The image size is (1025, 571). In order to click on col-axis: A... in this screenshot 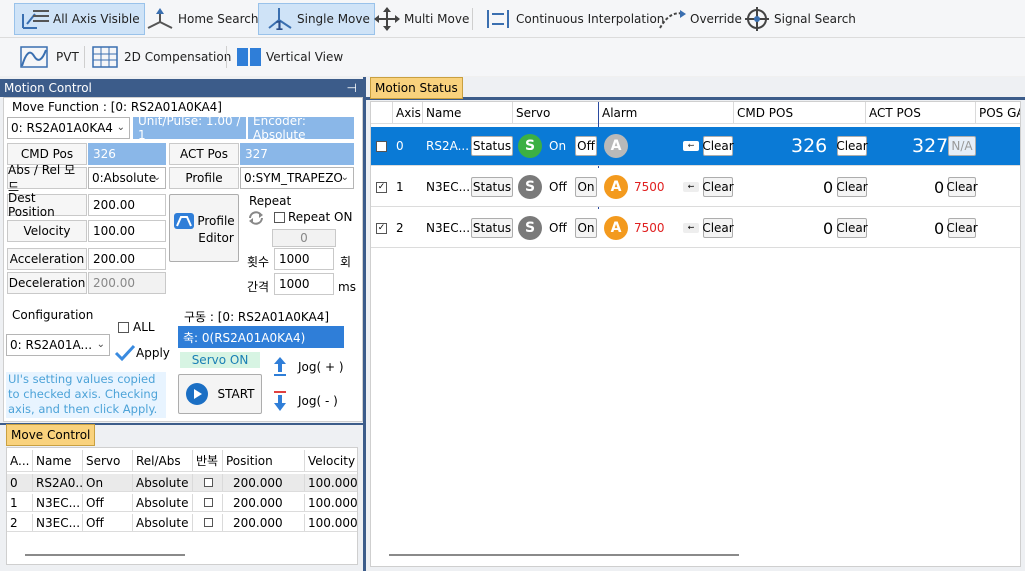, I will do `click(20, 460)`.